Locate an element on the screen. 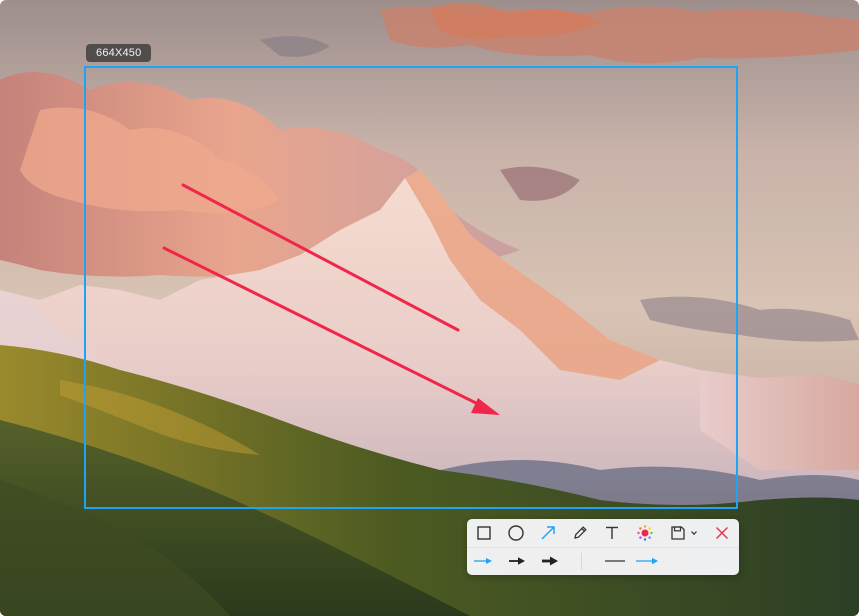 This screenshot has width=859, height=616. medium-arrow-icon is located at coordinates (517, 561).